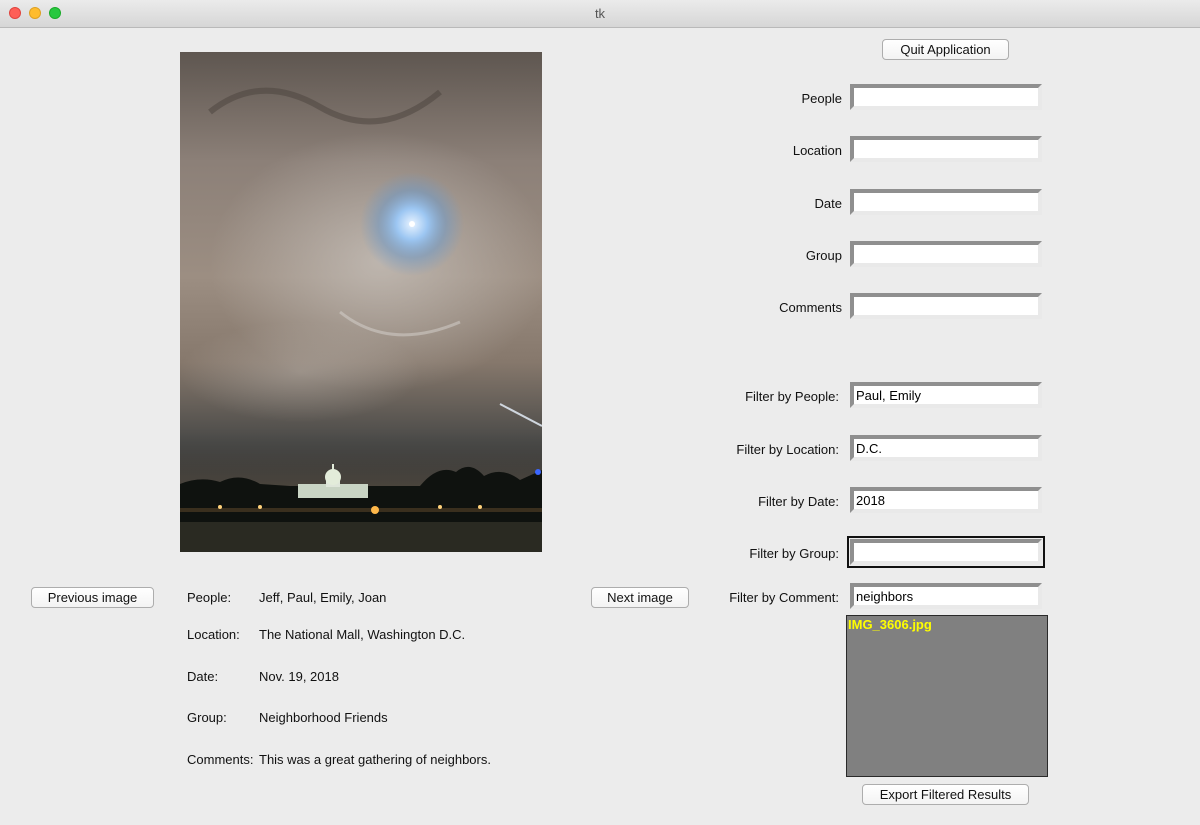 The height and width of the screenshot is (825, 1200). I want to click on date-input, so click(946, 202).